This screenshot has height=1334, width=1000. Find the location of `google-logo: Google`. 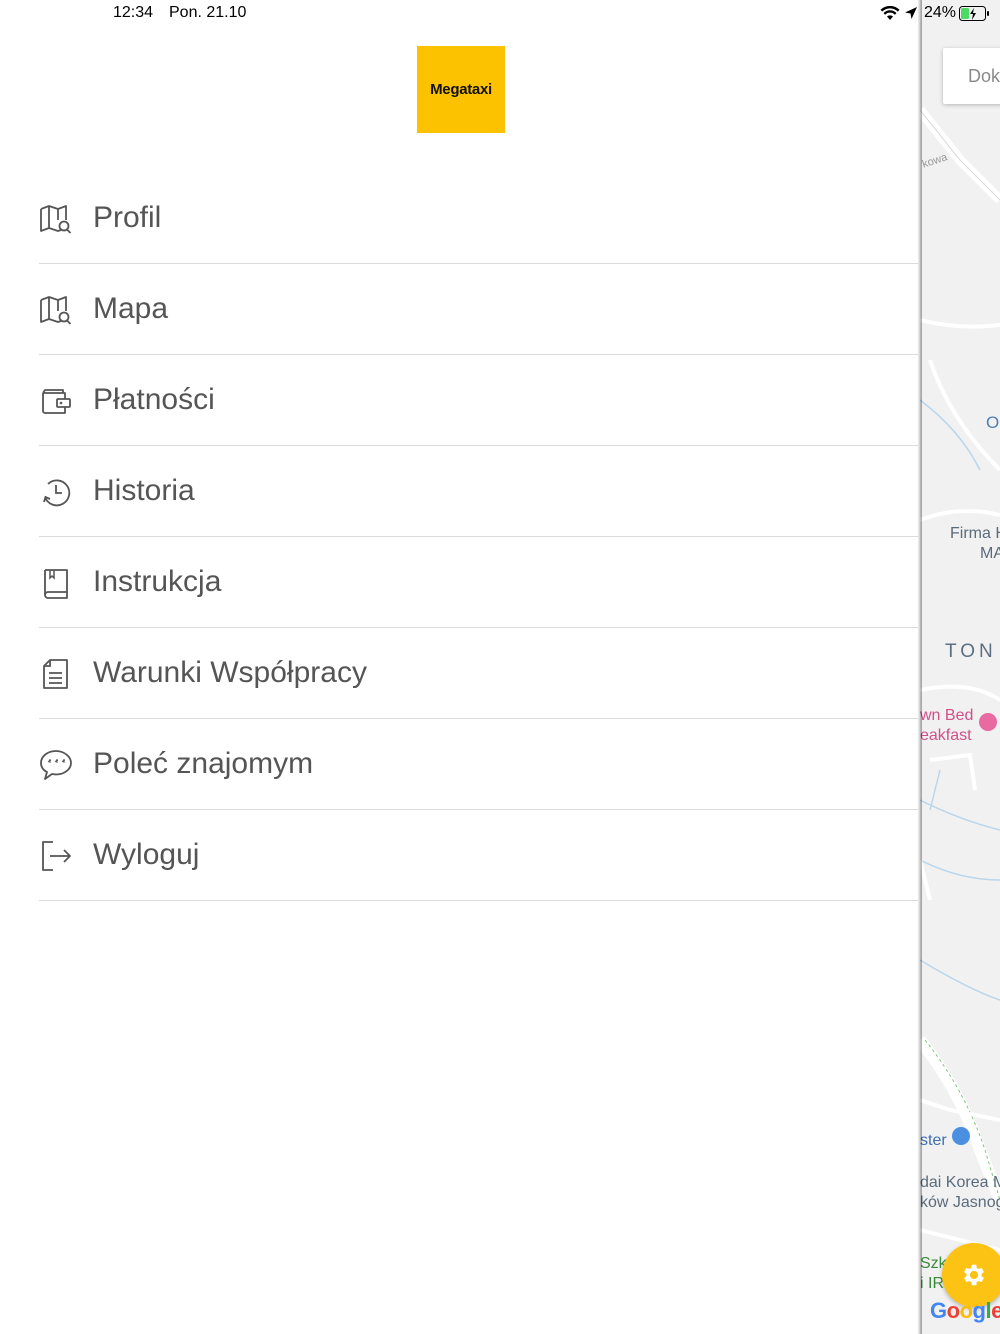

google-logo: Google is located at coordinates (965, 1310).